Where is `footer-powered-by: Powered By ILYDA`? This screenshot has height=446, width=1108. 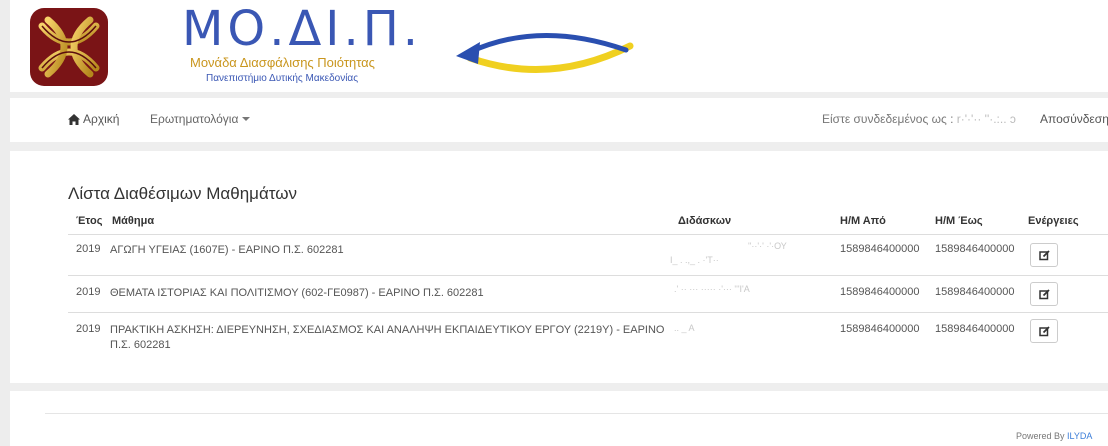
footer-powered-by: Powered By ILYDA is located at coordinates (1054, 436).